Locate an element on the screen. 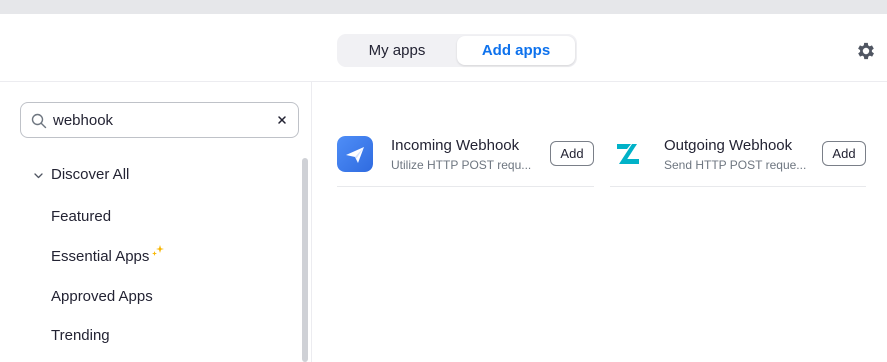 The image size is (887, 362). search-input is located at coordinates (160, 120).